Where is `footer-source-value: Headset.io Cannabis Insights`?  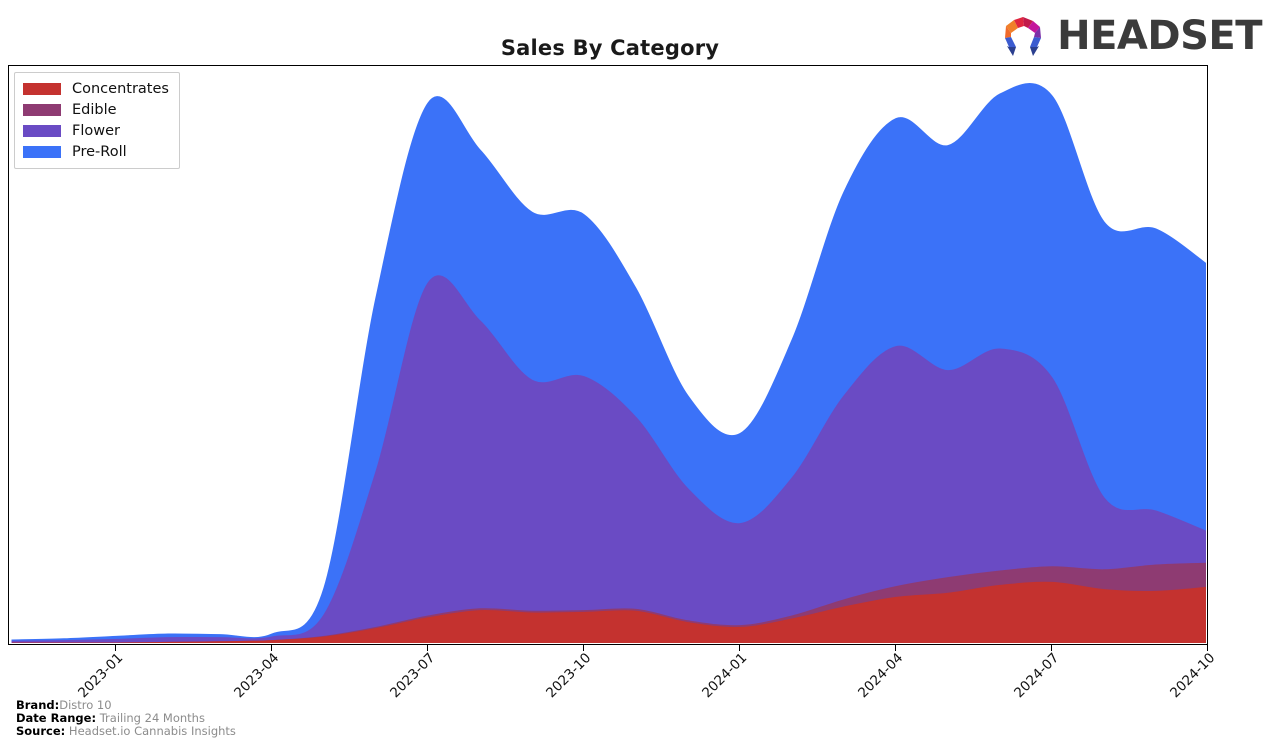 footer-source-value: Headset.io Cannabis Insights is located at coordinates (152, 731).